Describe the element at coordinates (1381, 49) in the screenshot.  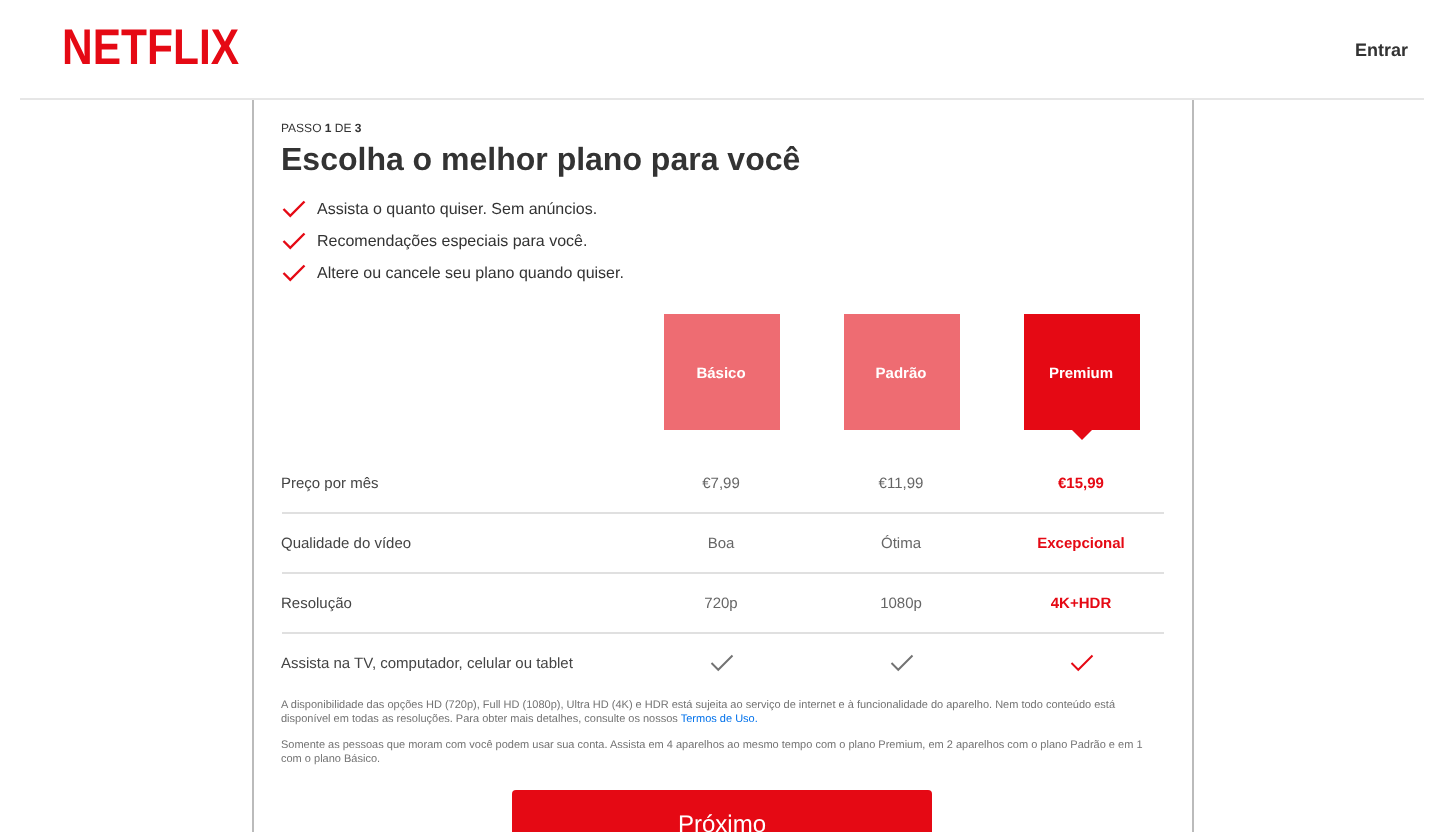
I see `sign-in-link: Entrar` at that location.